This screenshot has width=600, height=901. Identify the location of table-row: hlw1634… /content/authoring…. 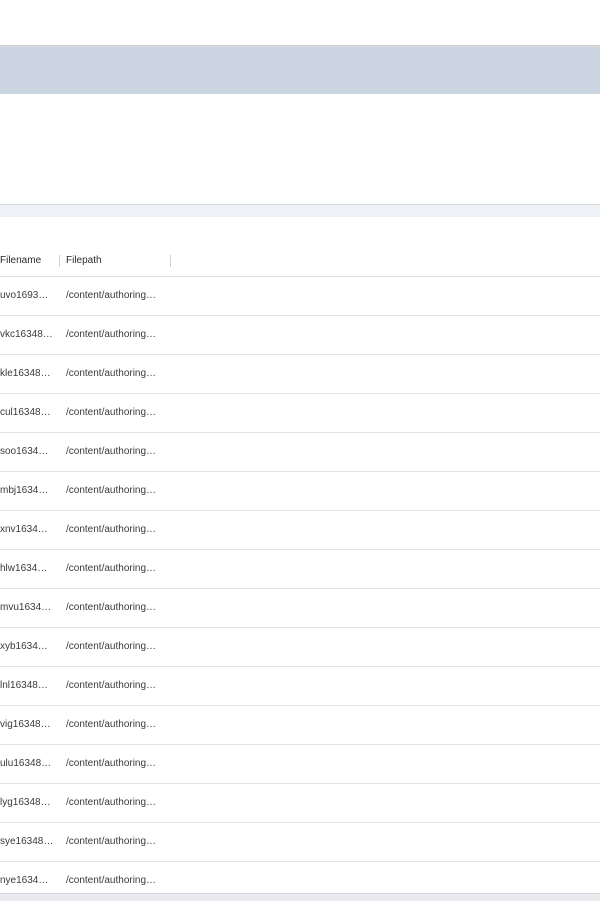
(300, 569).